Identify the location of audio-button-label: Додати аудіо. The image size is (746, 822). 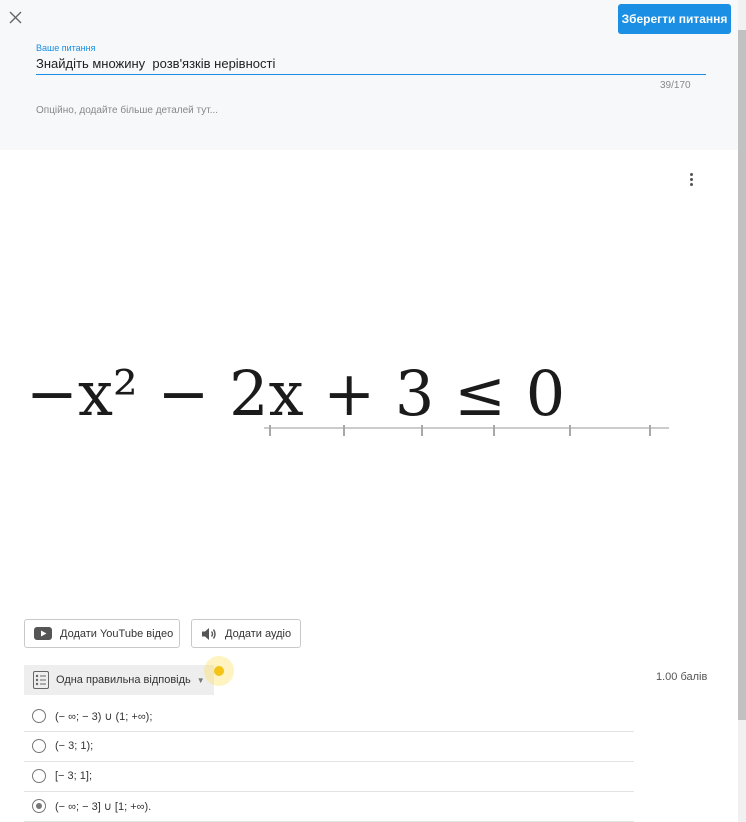
(258, 633).